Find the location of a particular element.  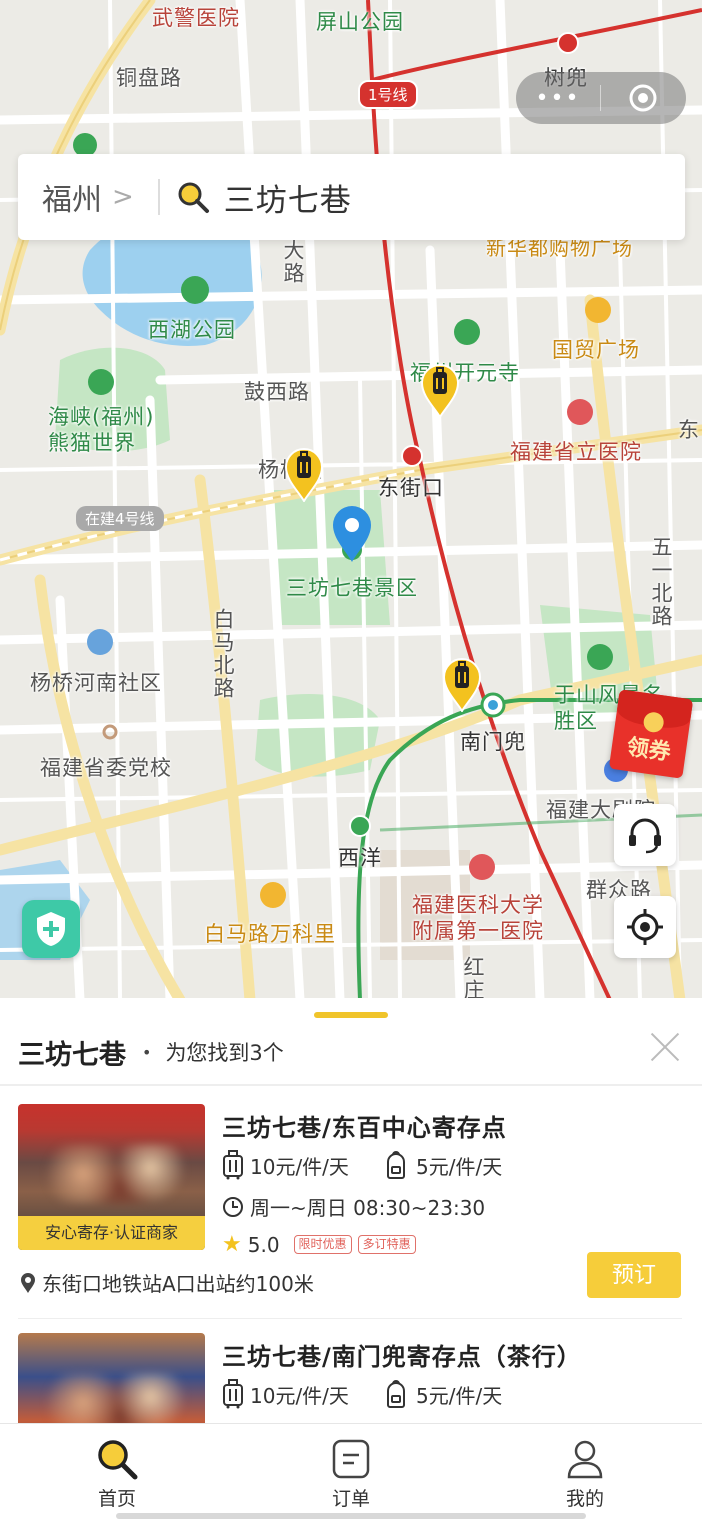

certified-tag: 安心寄存·认证商家 is located at coordinates (111, 1233).